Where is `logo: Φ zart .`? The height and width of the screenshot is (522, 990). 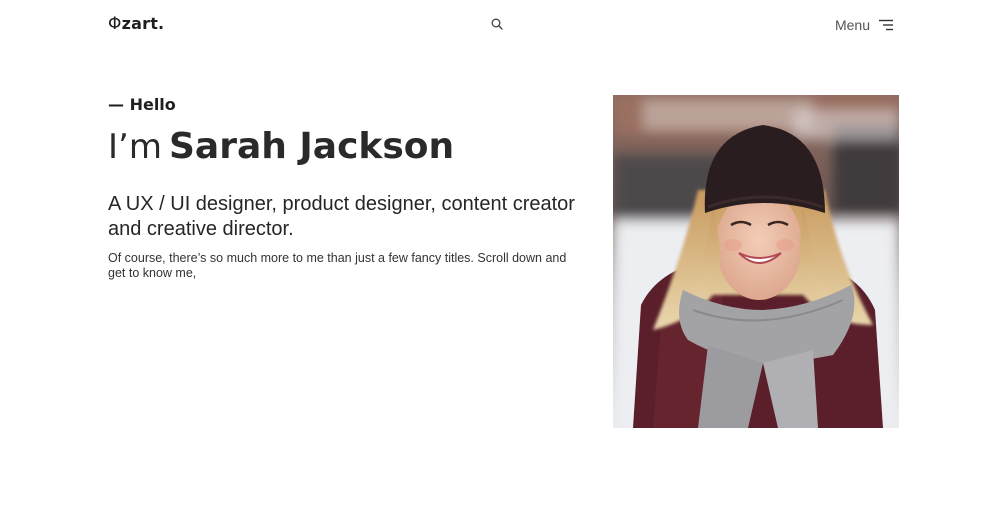 logo: Φ zart . is located at coordinates (136, 24).